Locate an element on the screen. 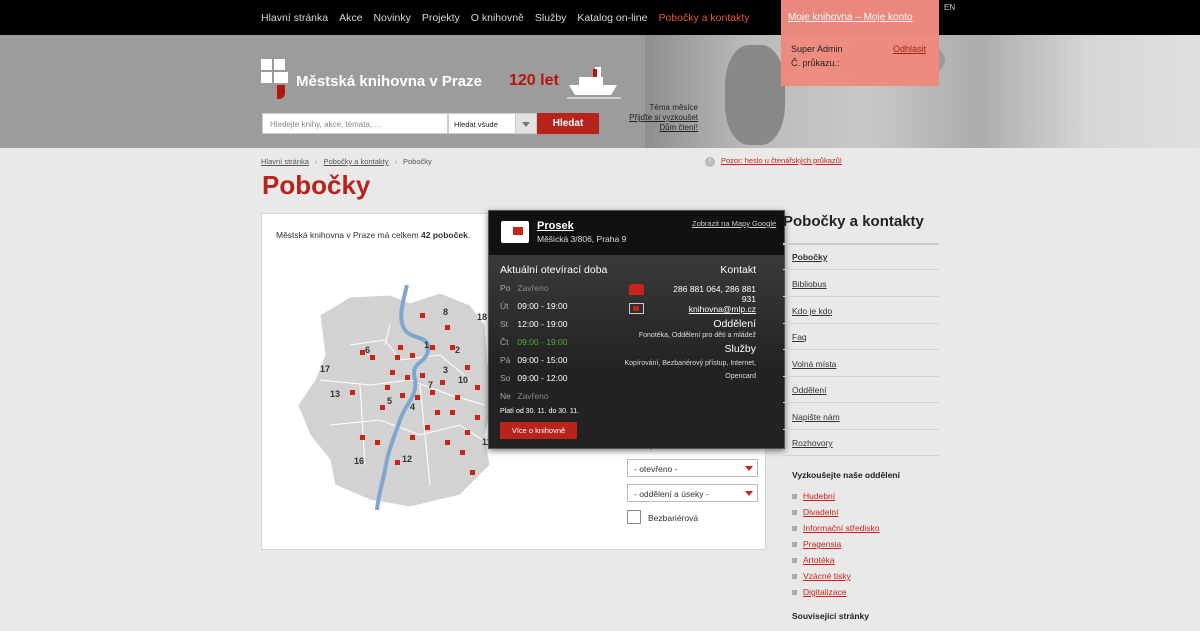  sidebar-item-vacancies: Volná místa is located at coordinates (814, 364).